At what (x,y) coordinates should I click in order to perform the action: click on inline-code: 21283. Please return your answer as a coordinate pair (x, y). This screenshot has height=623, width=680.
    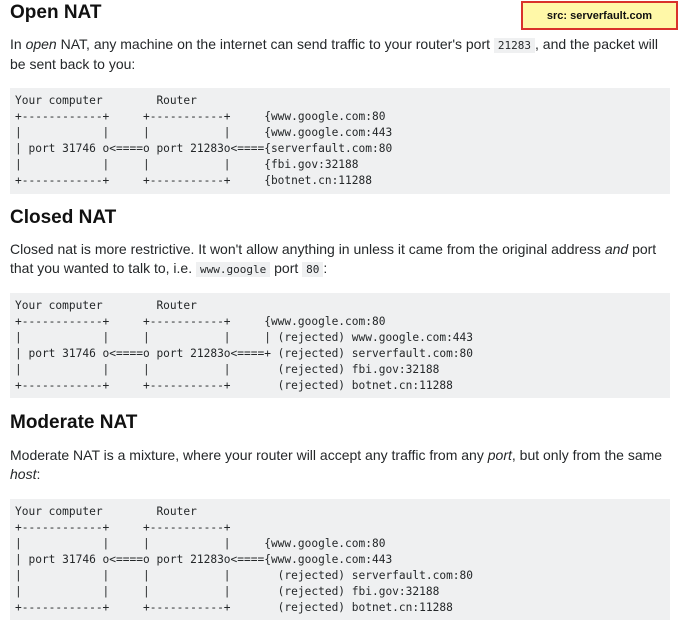
    Looking at the image, I should click on (514, 45).